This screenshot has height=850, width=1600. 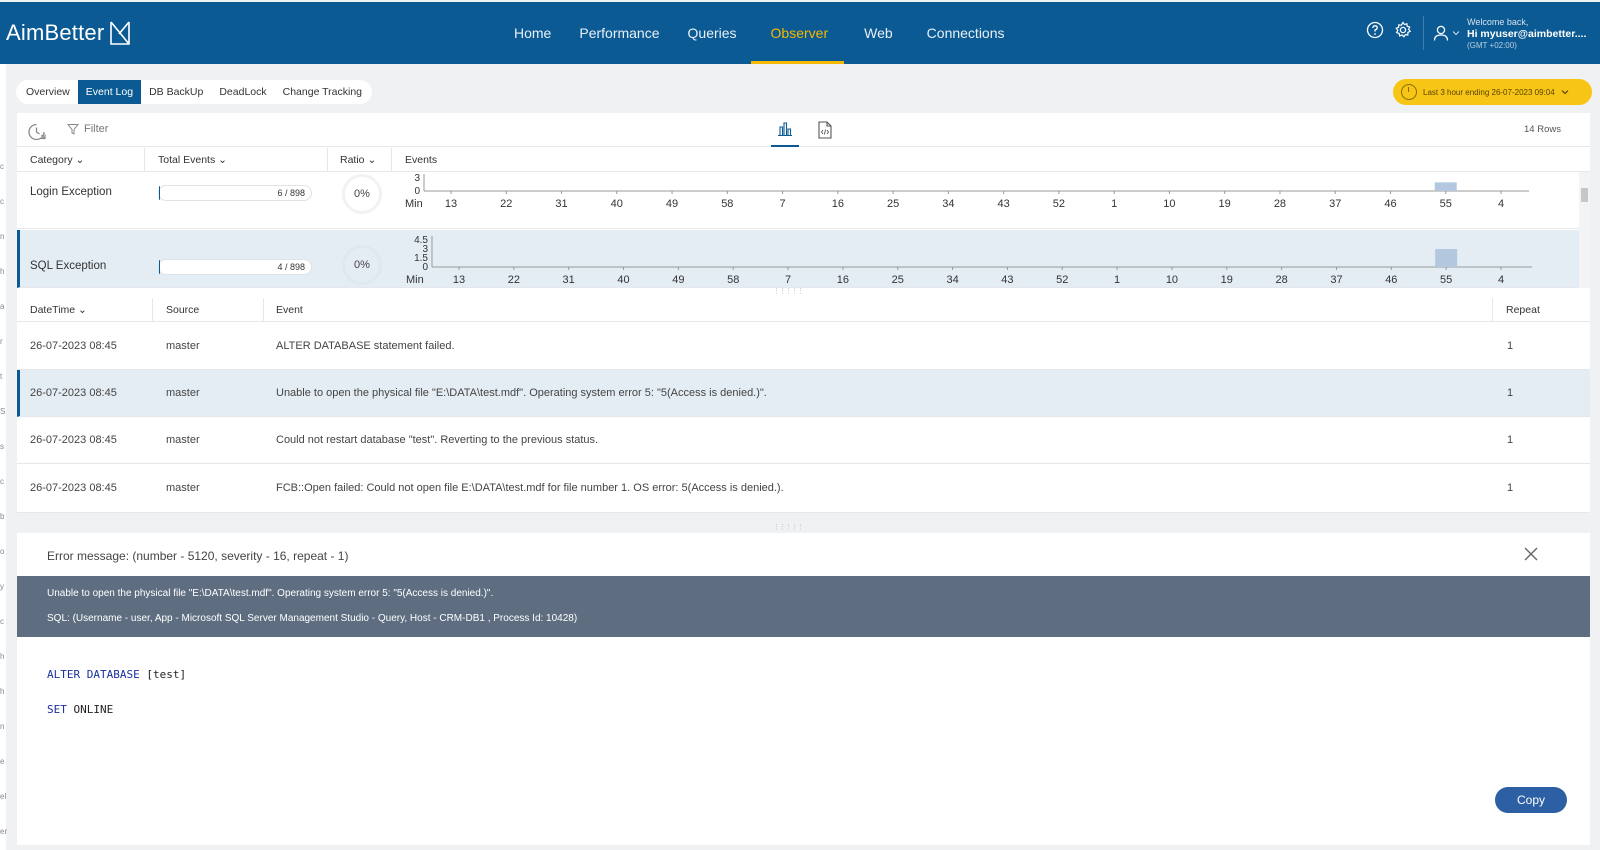 I want to click on chevron-down-icon: ⌄, so click(x=372, y=160).